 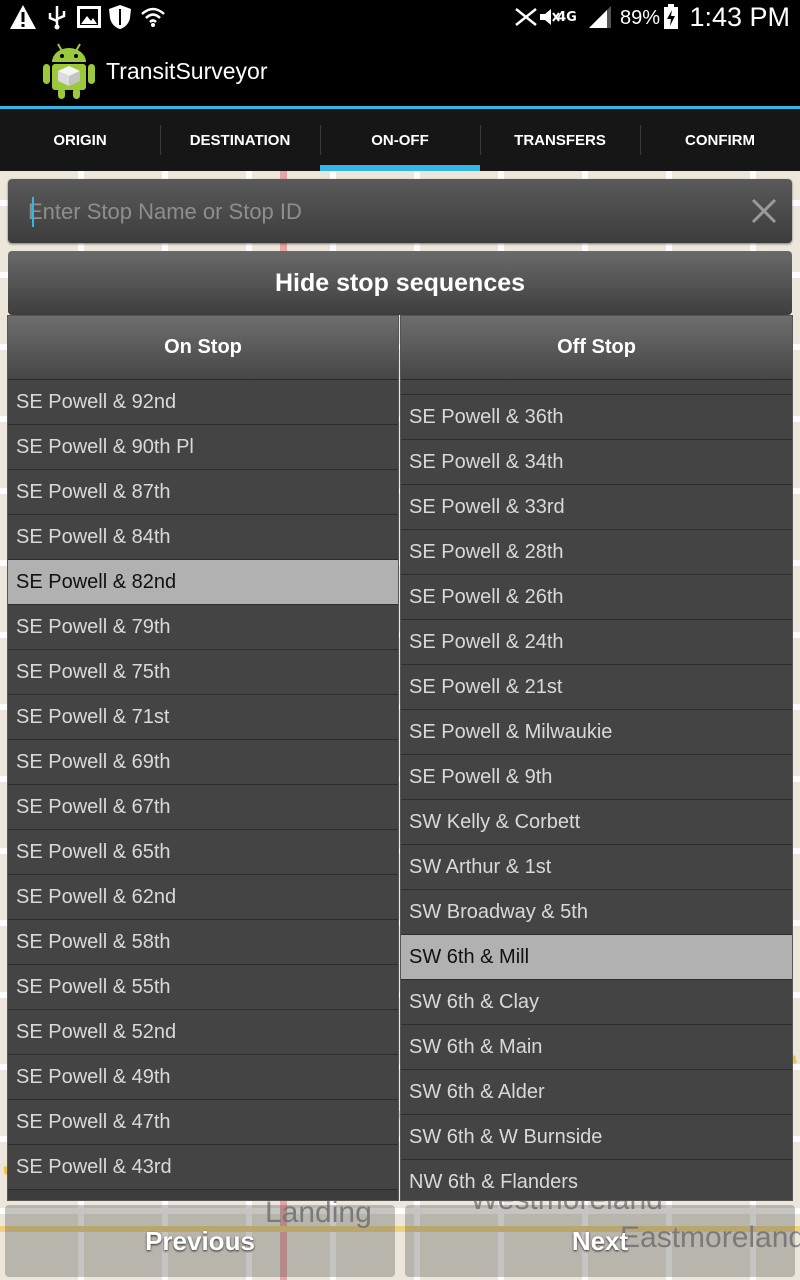 I want to click on stop-row: SE Powell & 9th, so click(x=596, y=777).